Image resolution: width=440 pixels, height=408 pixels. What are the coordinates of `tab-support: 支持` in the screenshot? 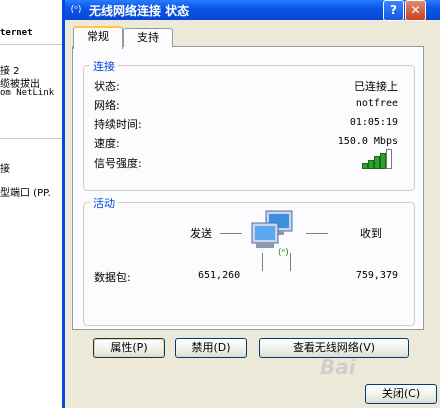 It's located at (148, 37).